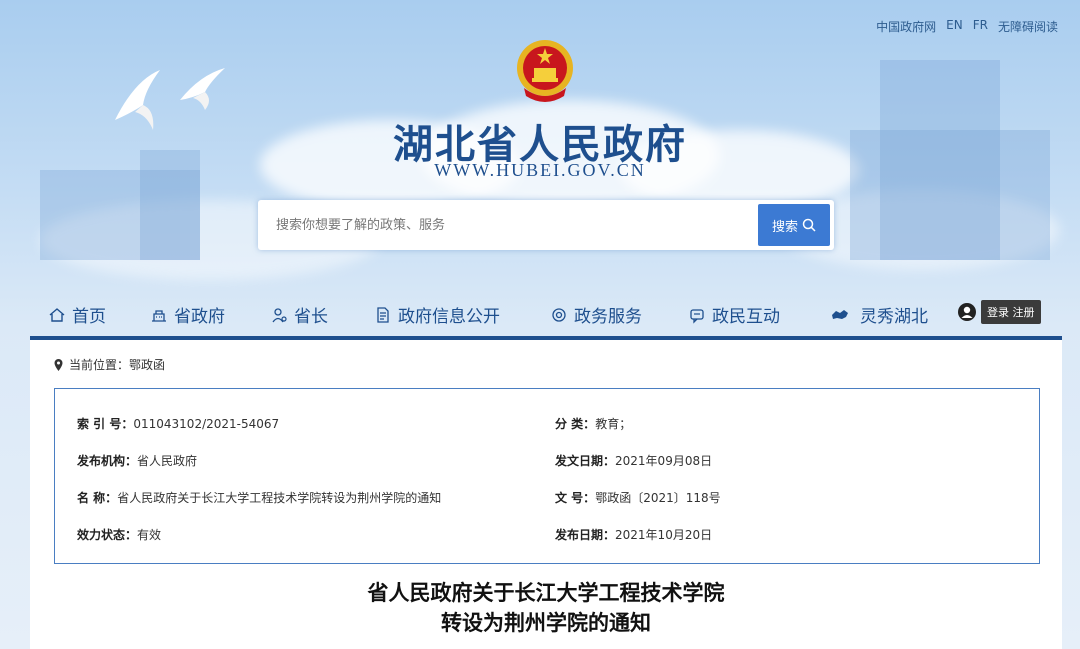 The height and width of the screenshot is (649, 1080). What do you see at coordinates (546, 608) in the screenshot?
I see `document-title: 省人民政府关于长江大学工程技术学院 转设为荆州学院的通知` at bounding box center [546, 608].